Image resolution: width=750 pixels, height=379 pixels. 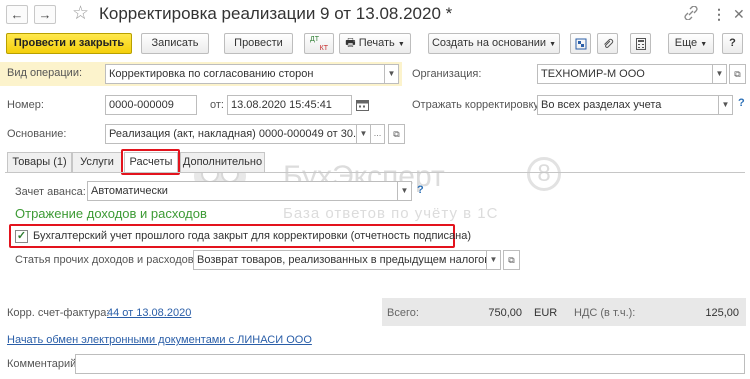 What do you see at coordinates (628, 105) in the screenshot?
I see `reflect-adjustment-field: Во всех разделах учета` at bounding box center [628, 105].